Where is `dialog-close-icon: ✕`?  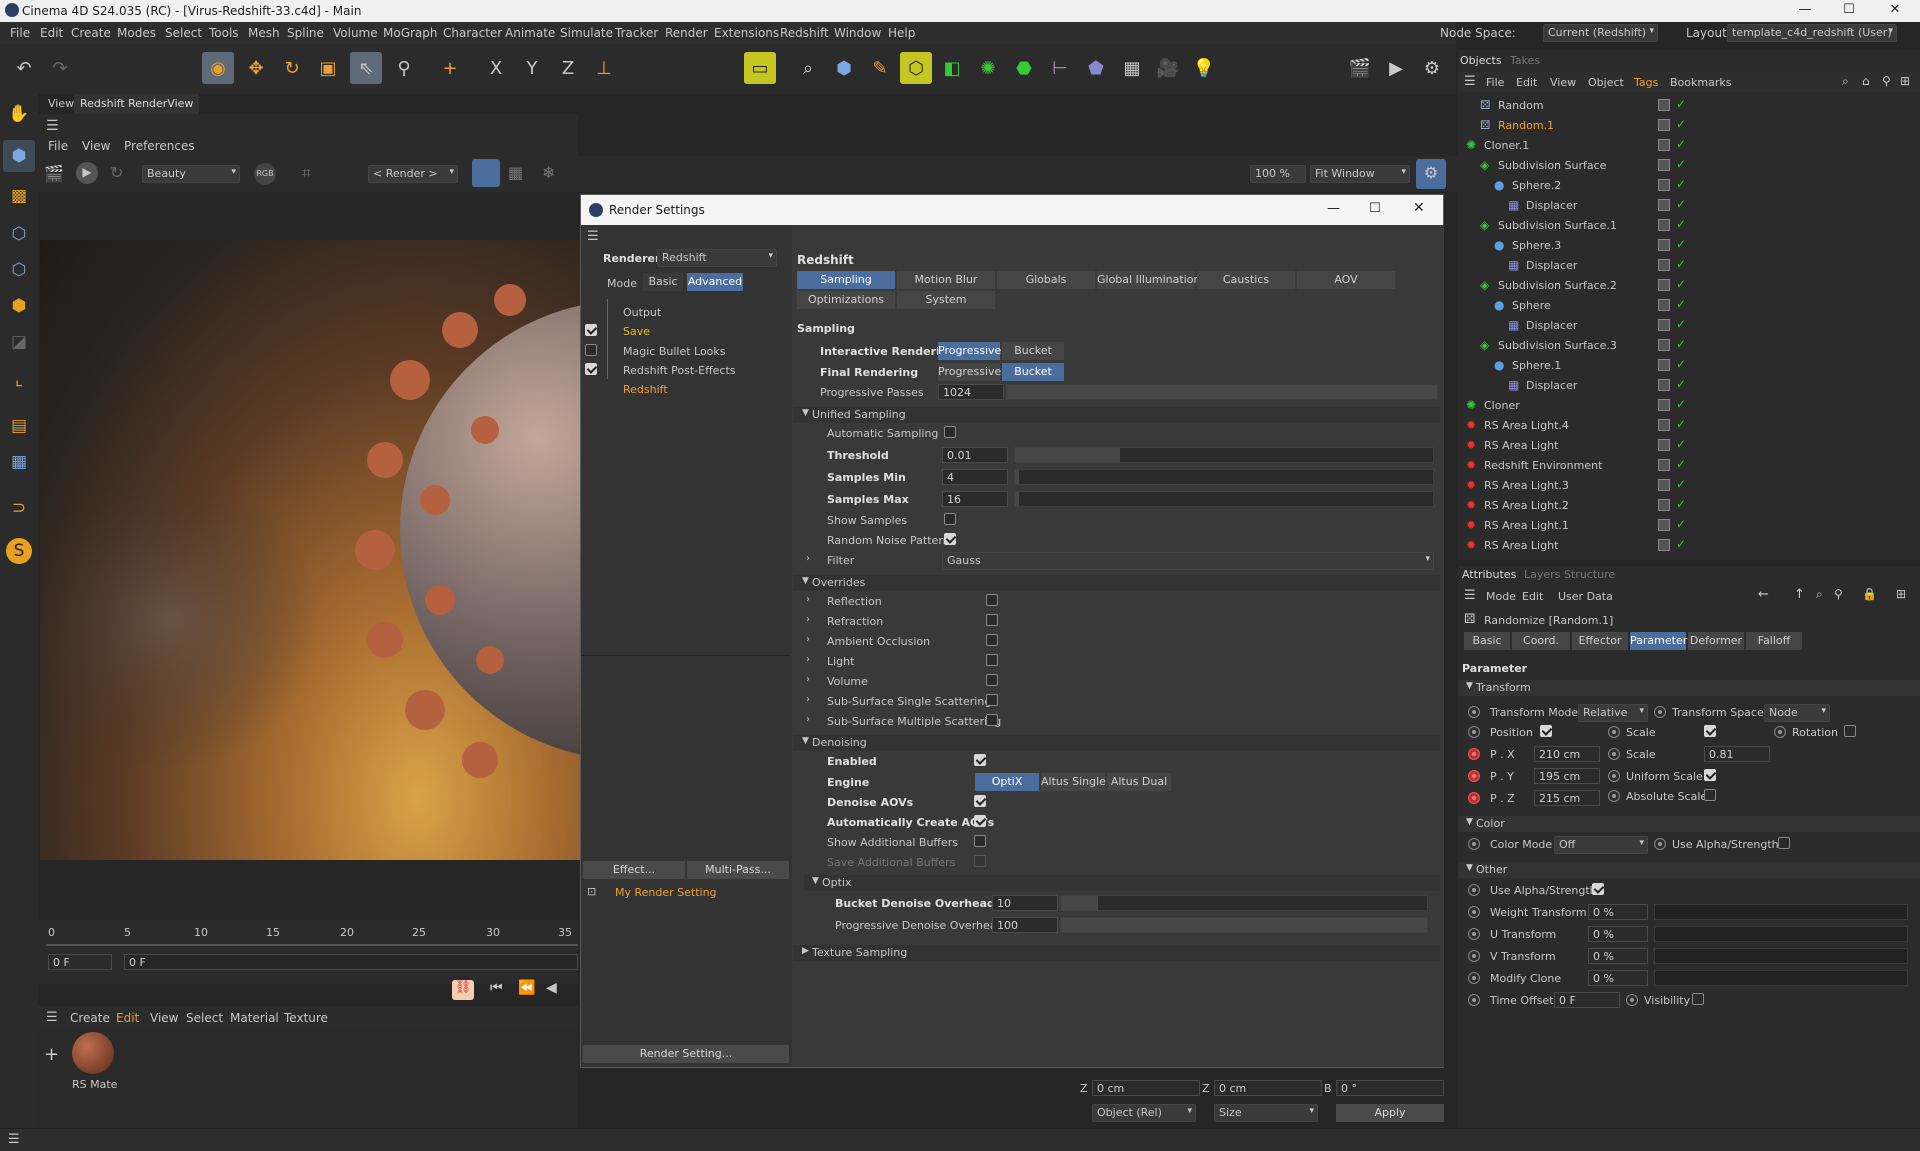 dialog-close-icon: ✕ is located at coordinates (1419, 208).